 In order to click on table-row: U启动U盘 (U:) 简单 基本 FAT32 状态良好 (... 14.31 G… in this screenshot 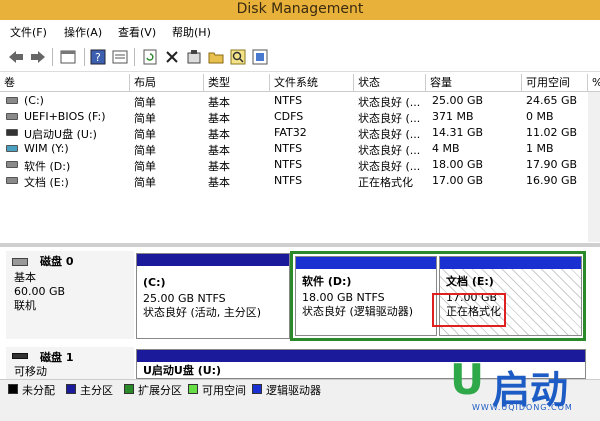, I will do `click(300, 133)`.